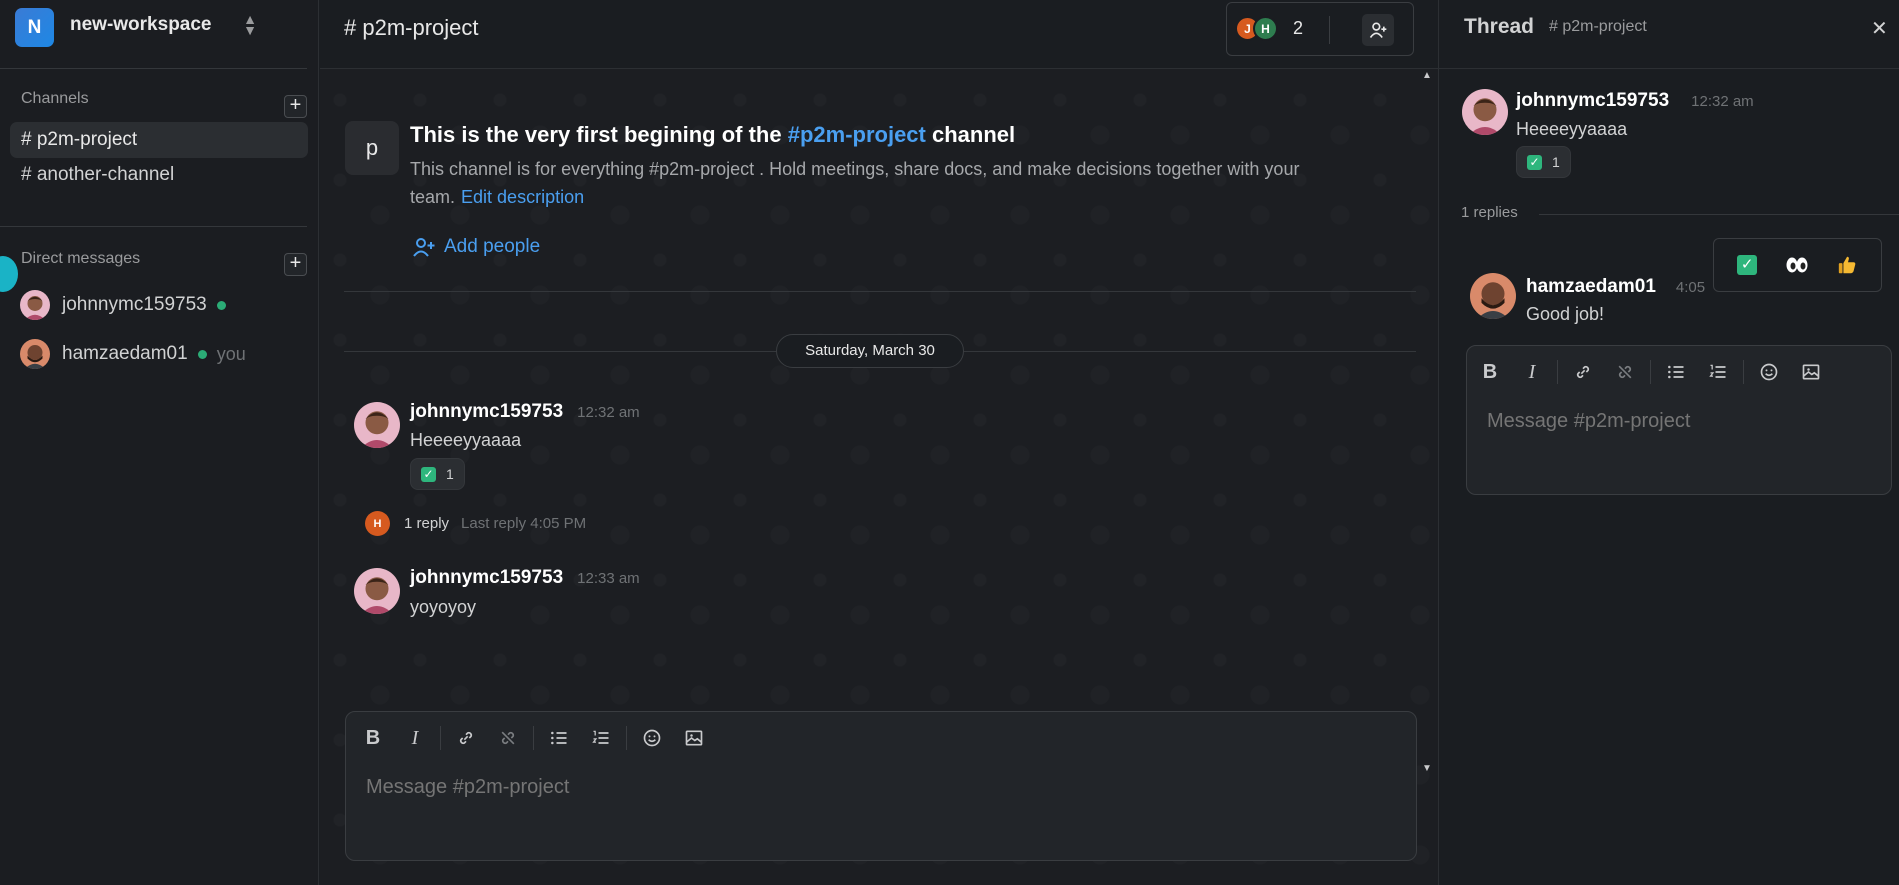 The width and height of the screenshot is (1899, 885). What do you see at coordinates (159, 175) in the screenshot?
I see `sidebar-item-another-channel: # another-channel` at bounding box center [159, 175].